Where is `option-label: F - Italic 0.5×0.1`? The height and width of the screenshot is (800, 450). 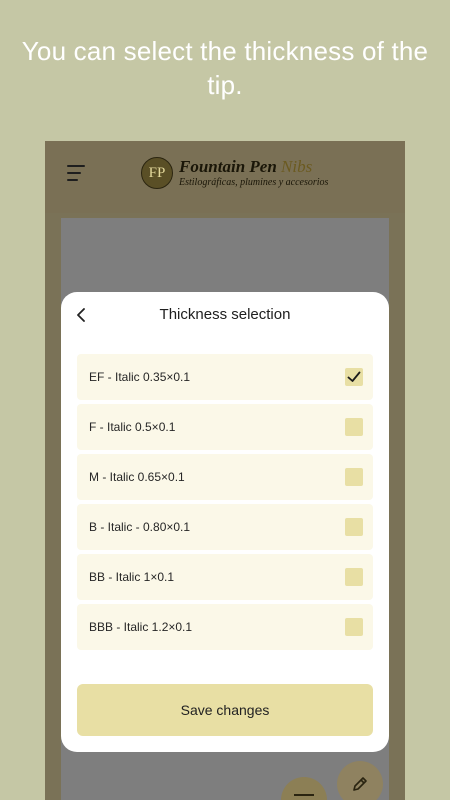
option-label: F - Italic 0.5×0.1 is located at coordinates (132, 427).